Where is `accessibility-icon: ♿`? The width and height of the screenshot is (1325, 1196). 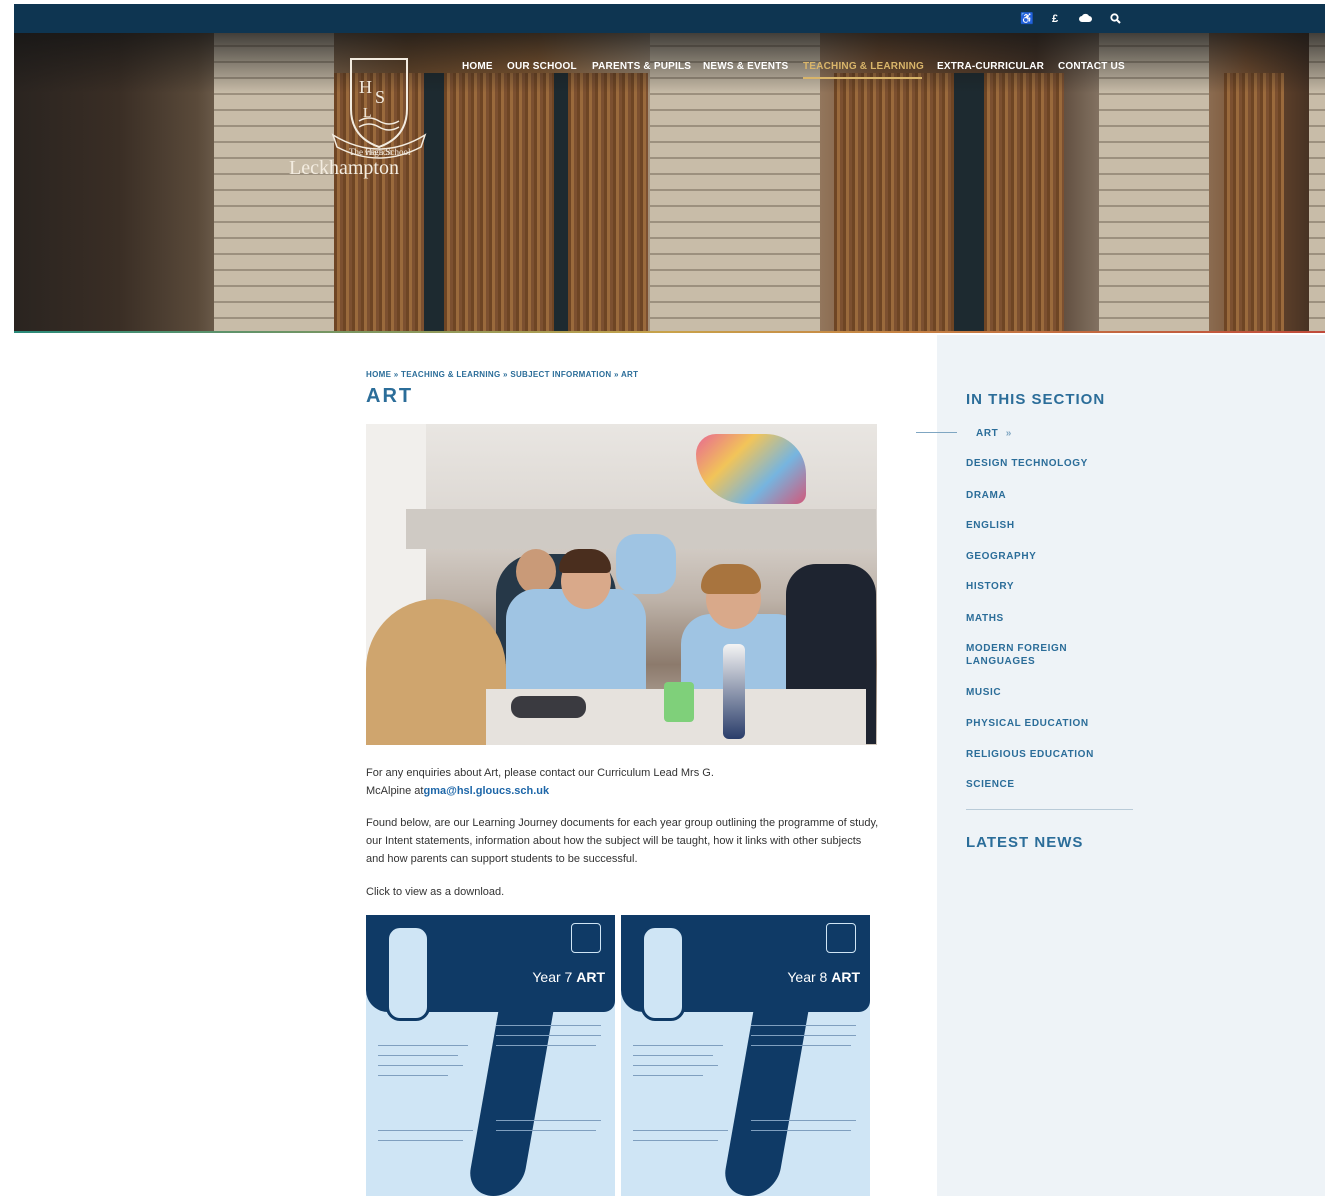 accessibility-icon: ♿ is located at coordinates (1027, 19).